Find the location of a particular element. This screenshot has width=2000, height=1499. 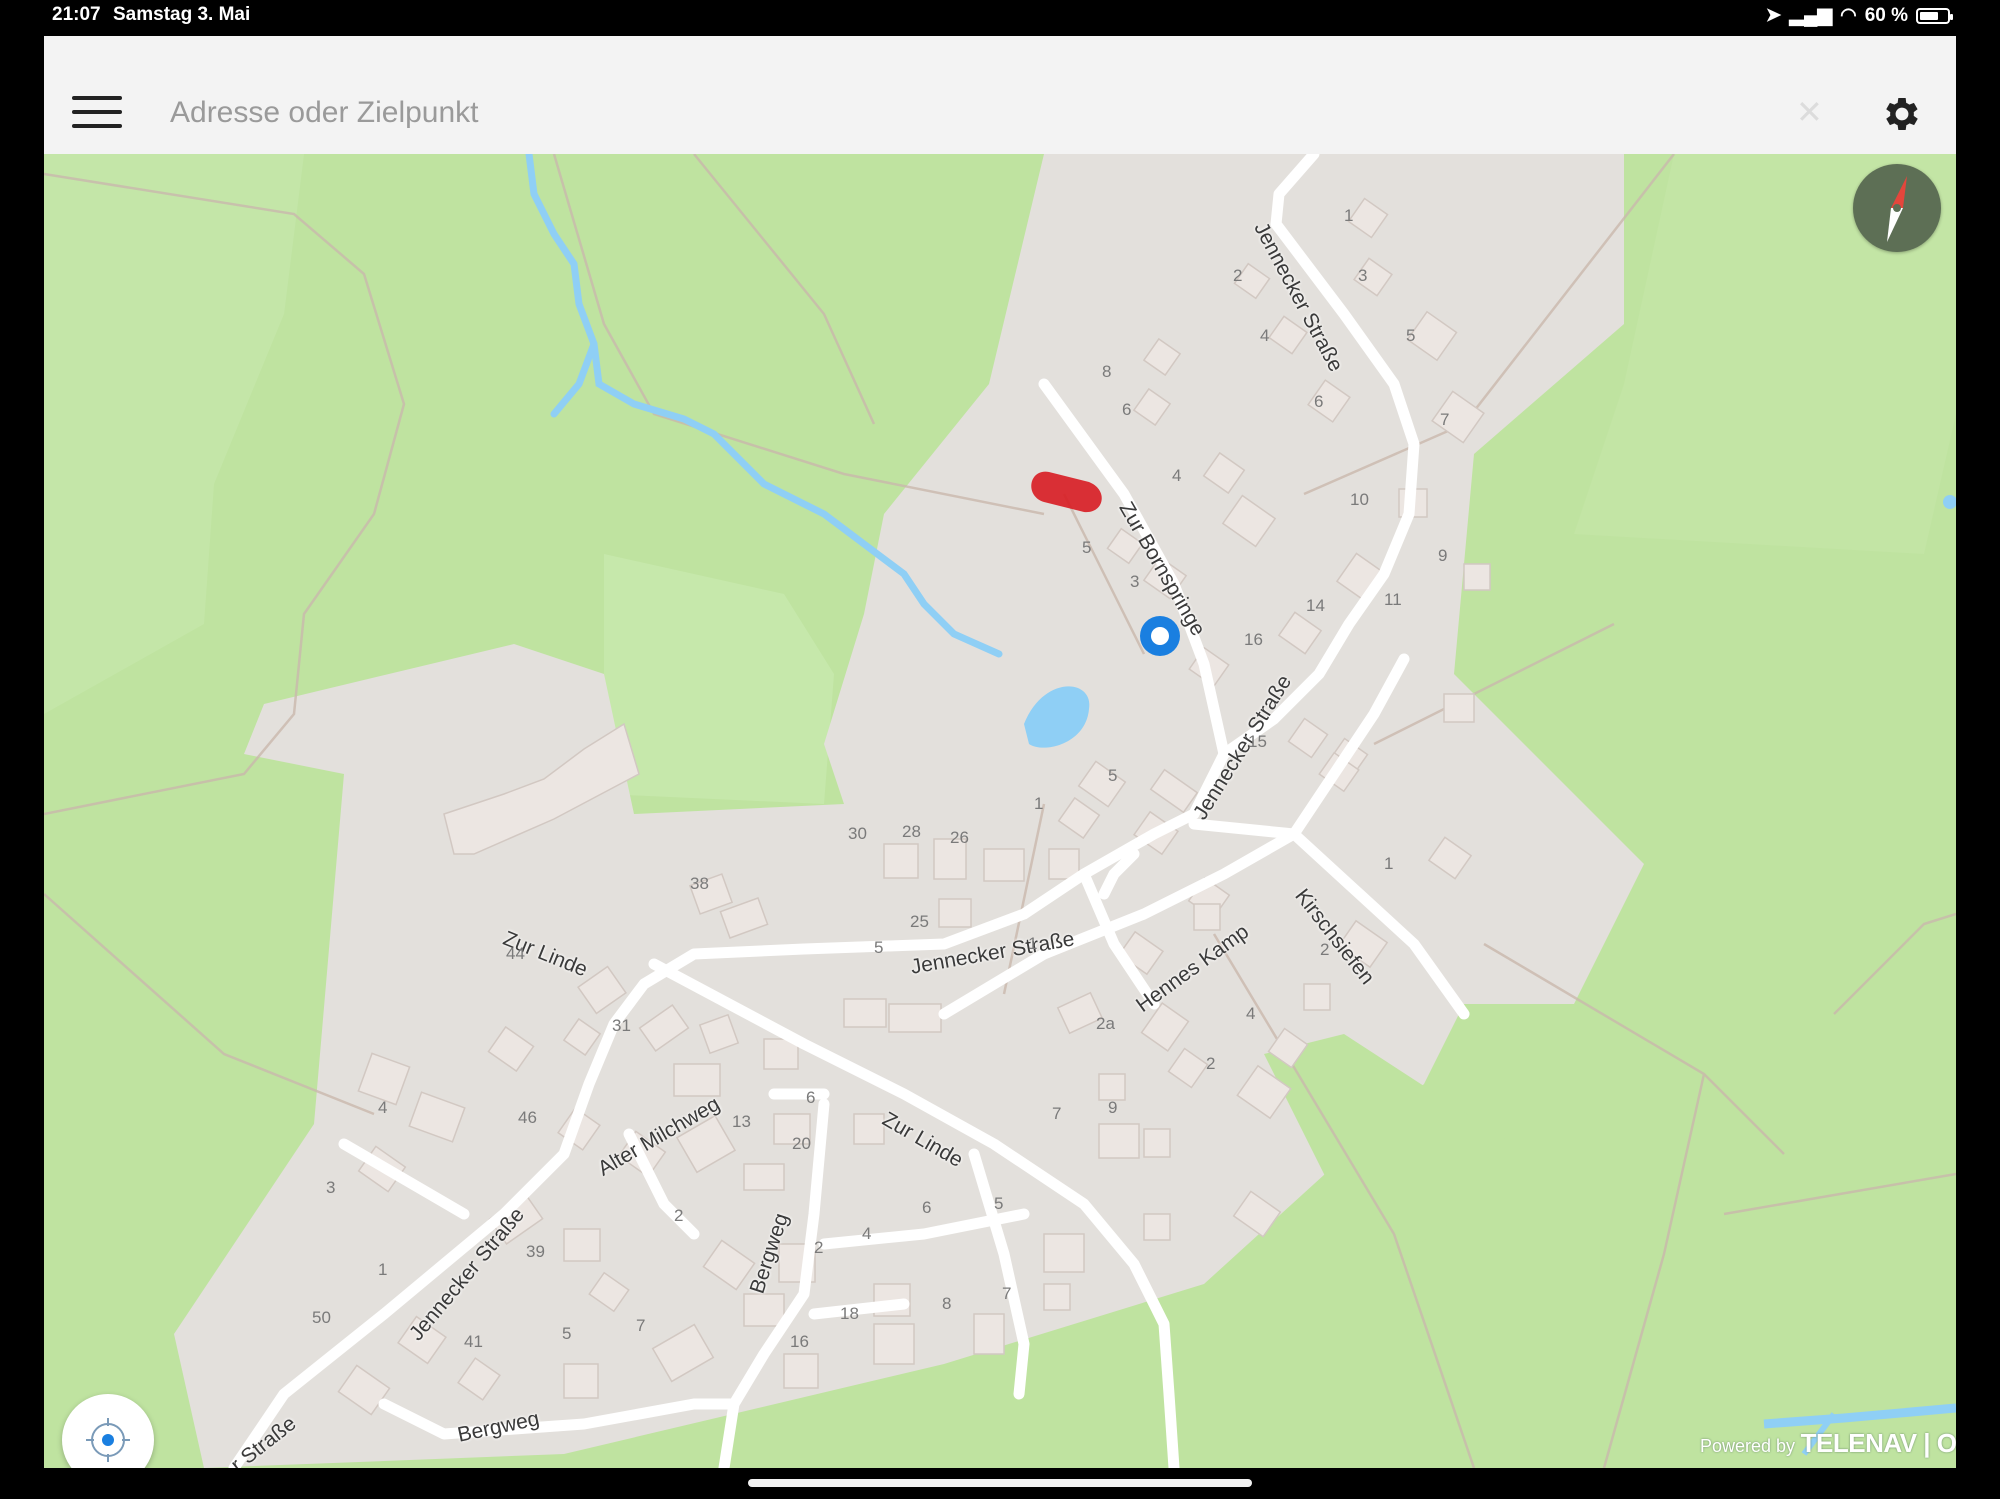

wifi-icon: ◠ is located at coordinates (1848, 15).